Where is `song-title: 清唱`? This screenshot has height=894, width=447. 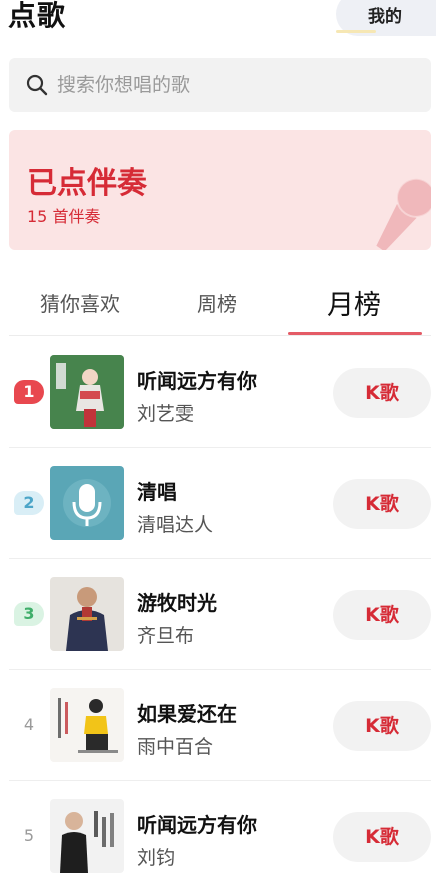 song-title: 清唱 is located at coordinates (157, 492).